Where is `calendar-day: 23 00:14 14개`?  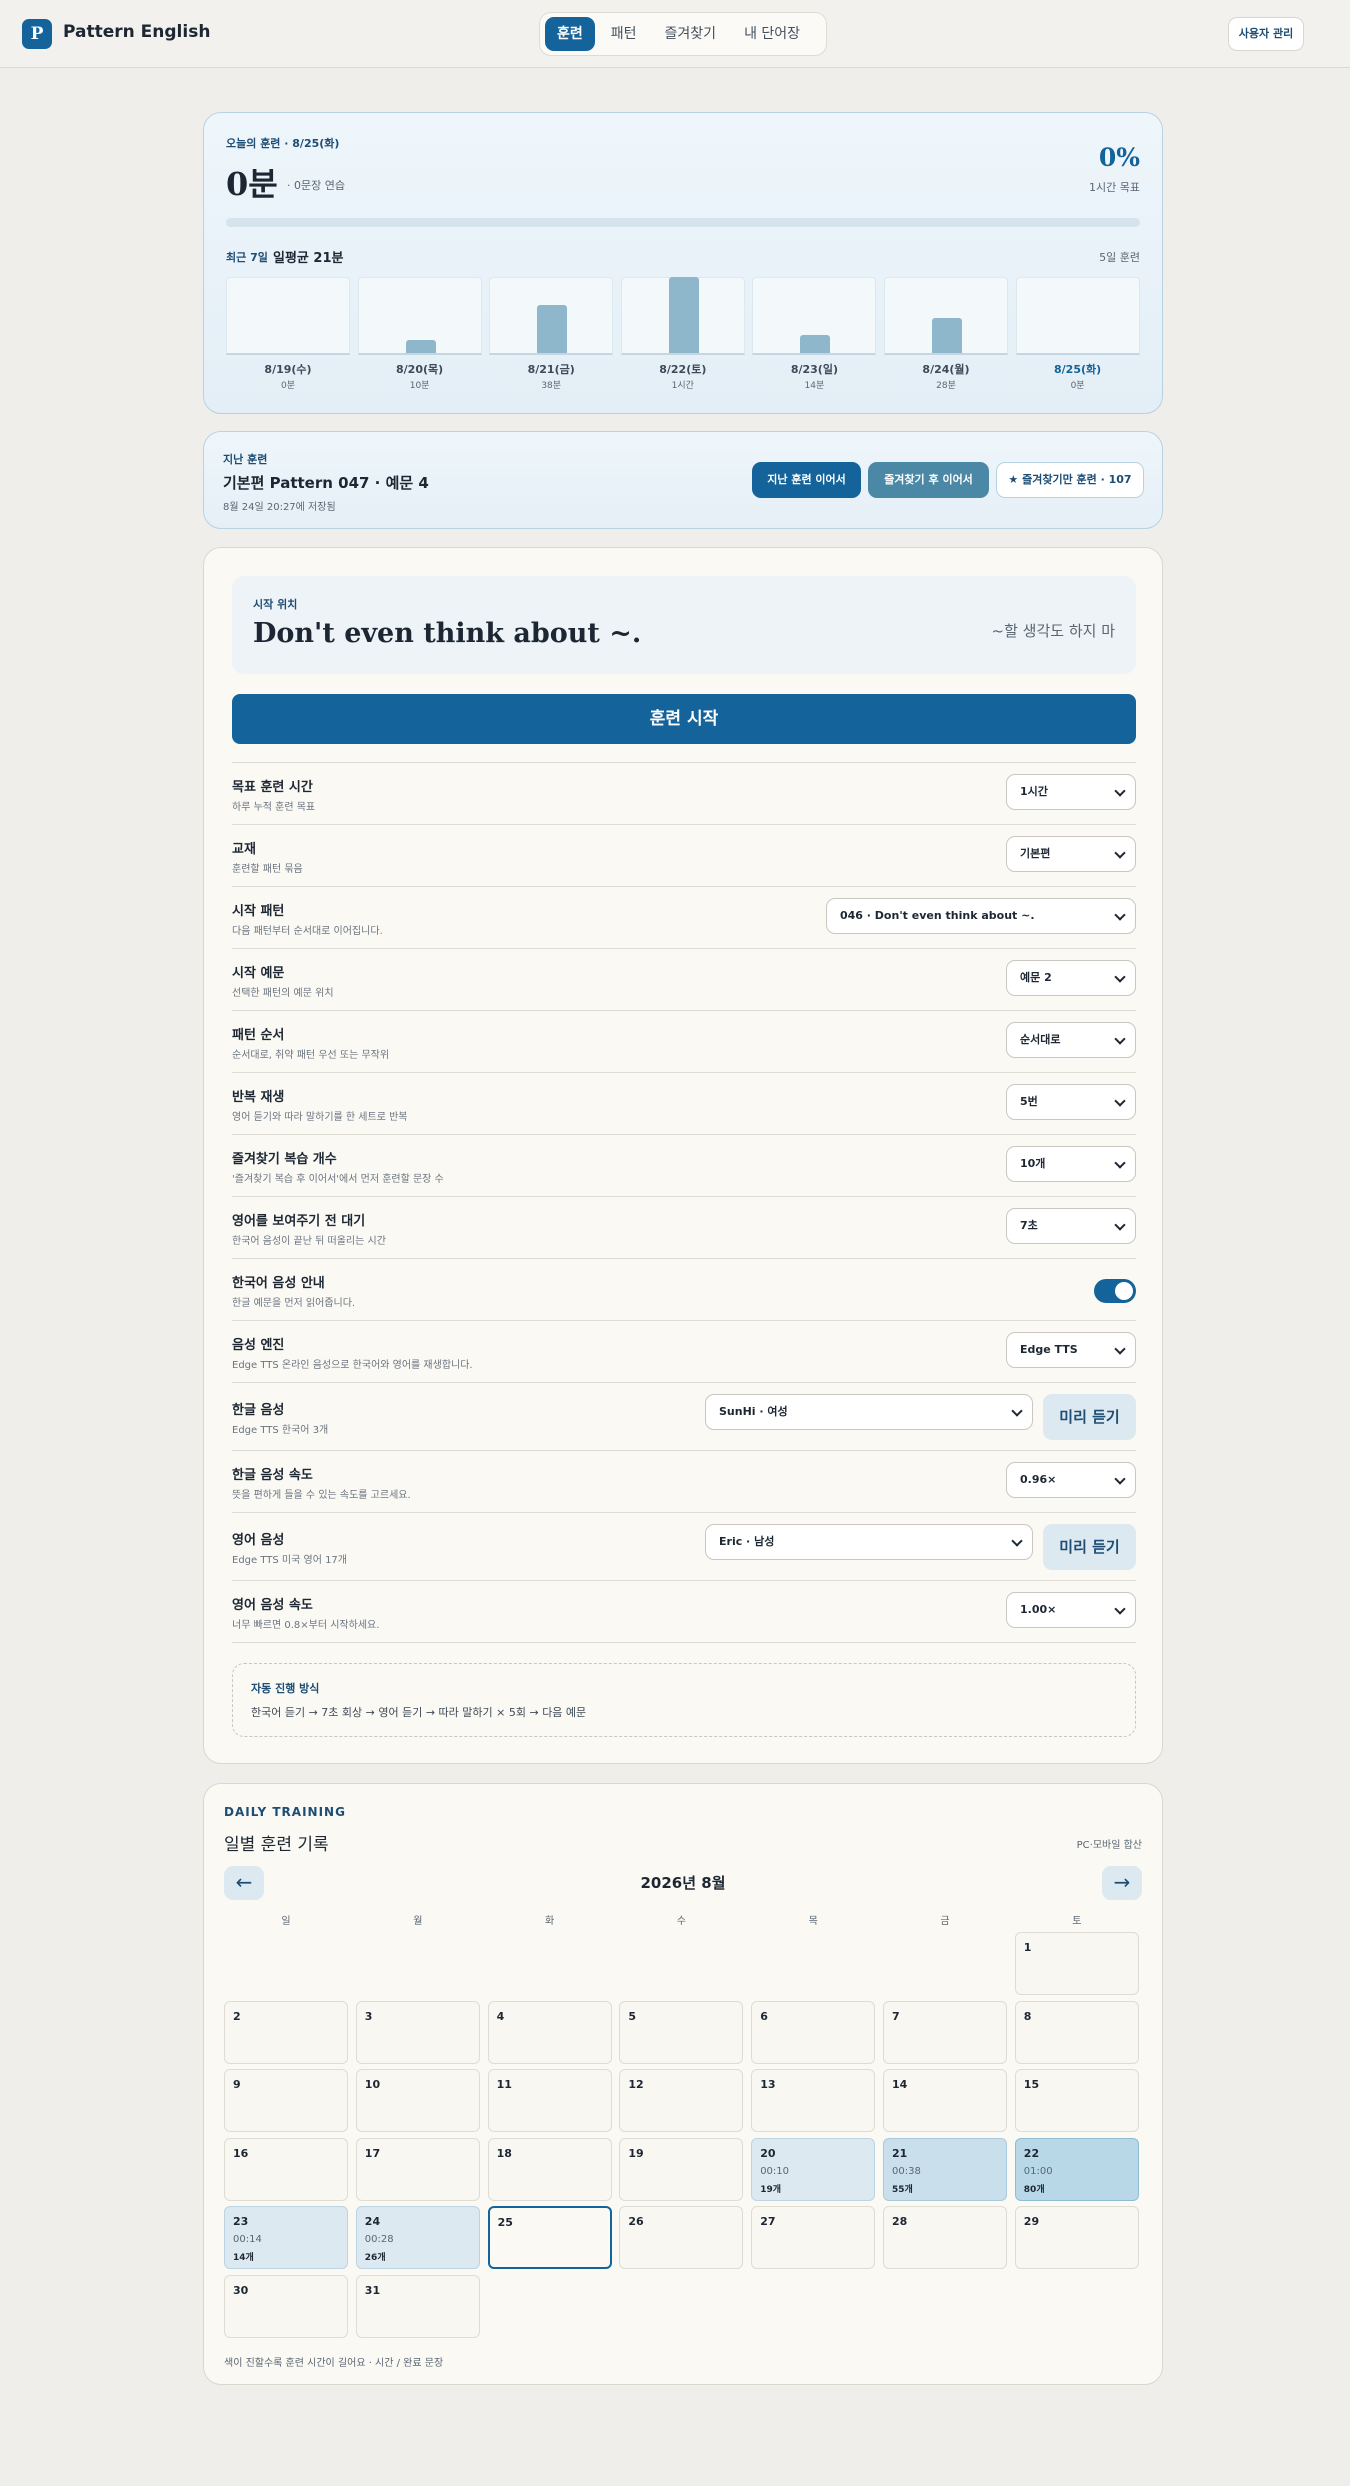
calendar-day: 23 00:14 14개 is located at coordinates (286, 2238).